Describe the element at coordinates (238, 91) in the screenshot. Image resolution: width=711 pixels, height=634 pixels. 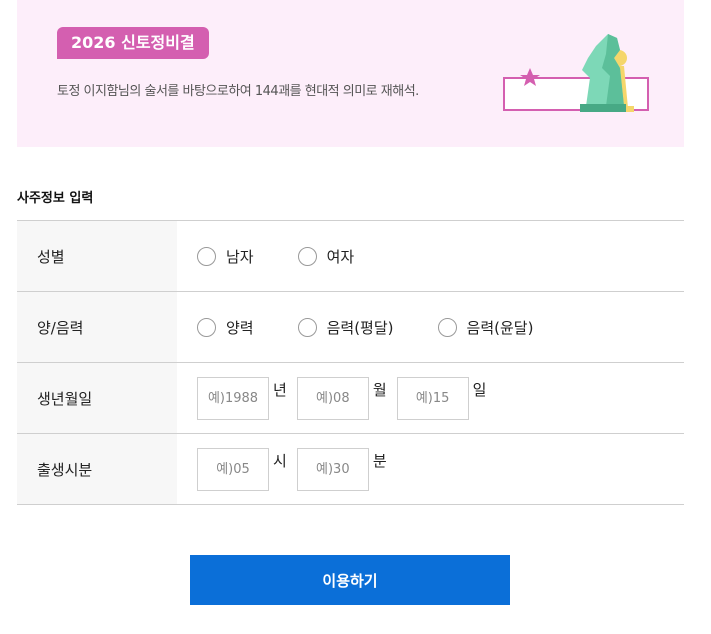
I see `banner-description: 토정 이지함님의 술서를 바탕으로하여 144괘를 현대적 의미로 재해석.` at that location.